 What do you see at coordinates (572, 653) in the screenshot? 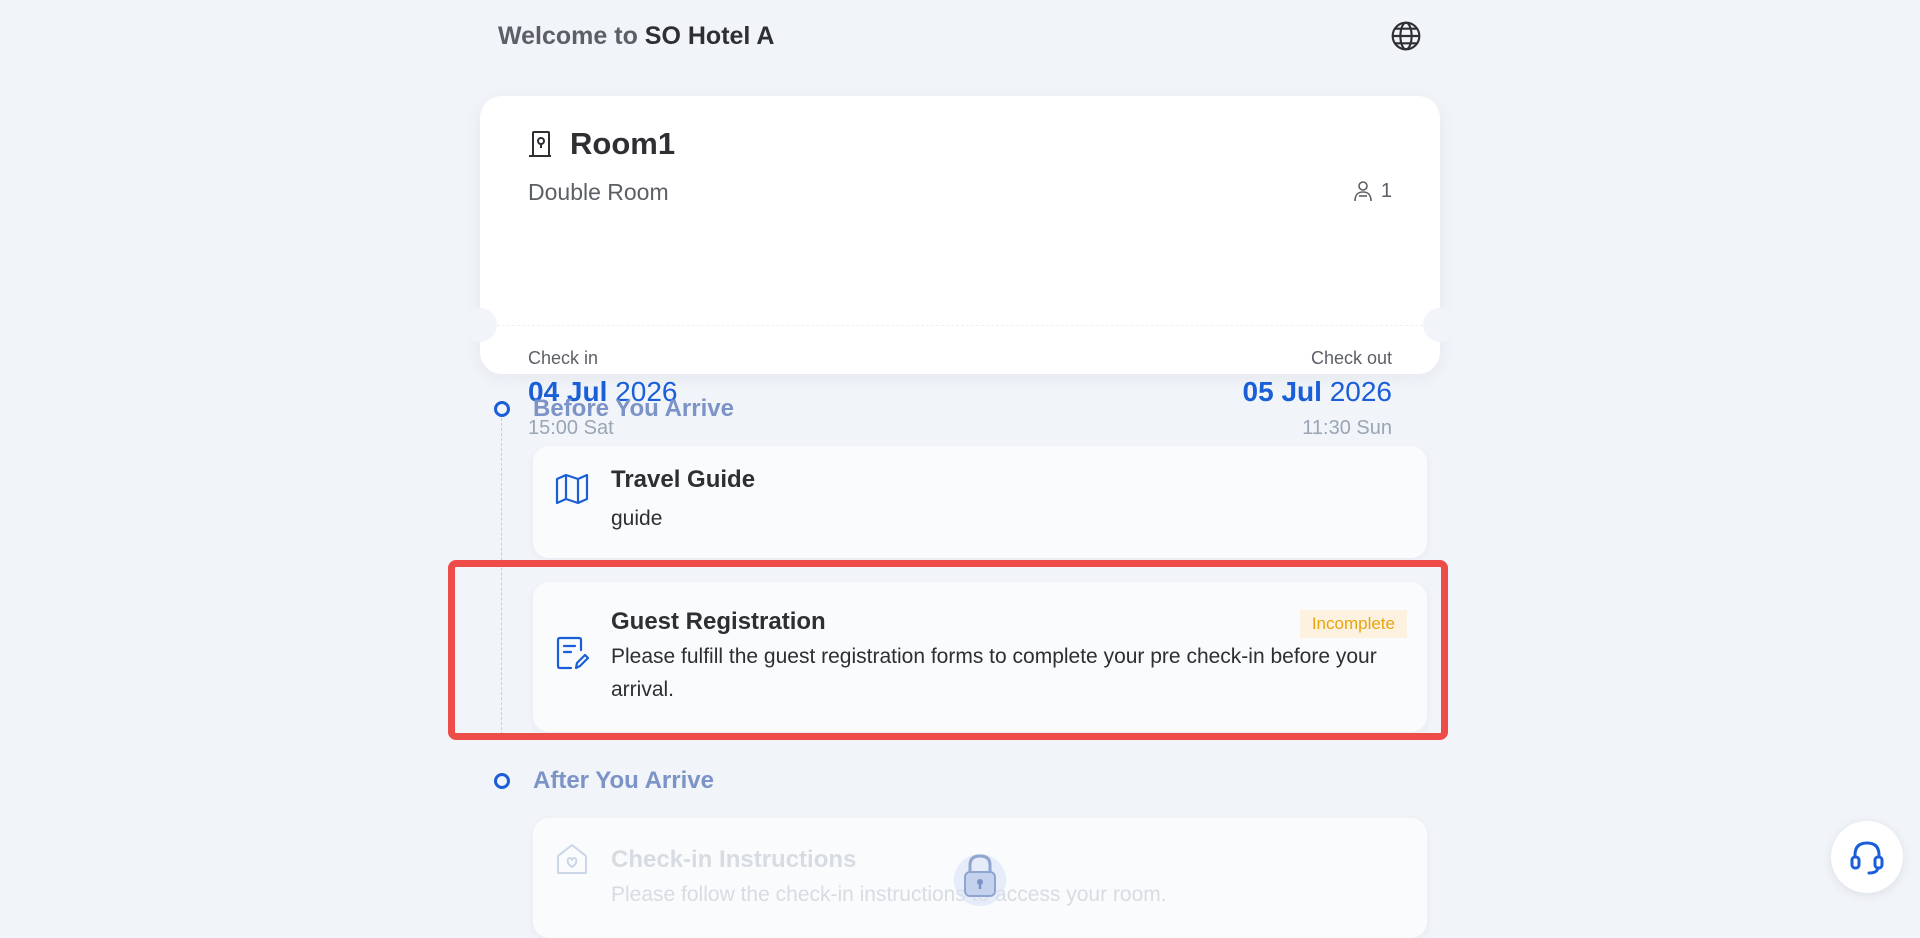
I see `form-edit-icon` at bounding box center [572, 653].